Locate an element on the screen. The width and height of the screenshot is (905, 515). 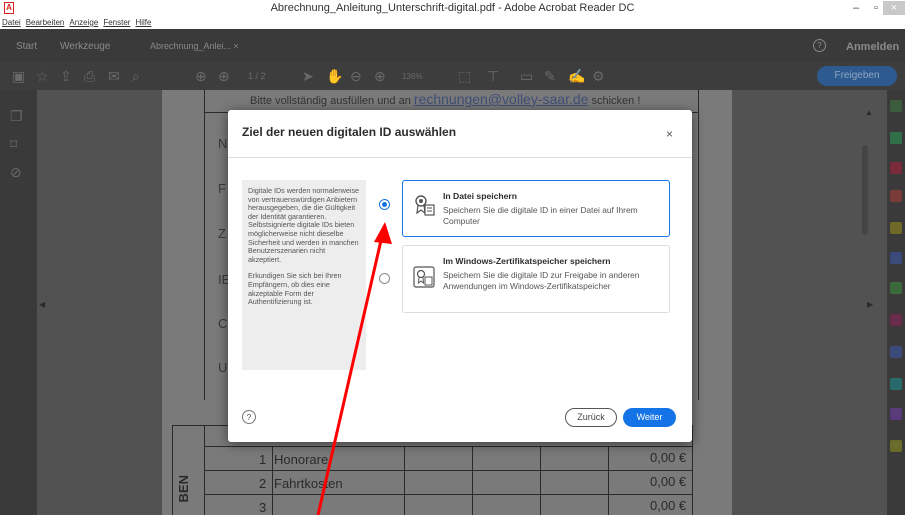
bookmarks-icon: ⌑ is located at coordinates (13, 144).